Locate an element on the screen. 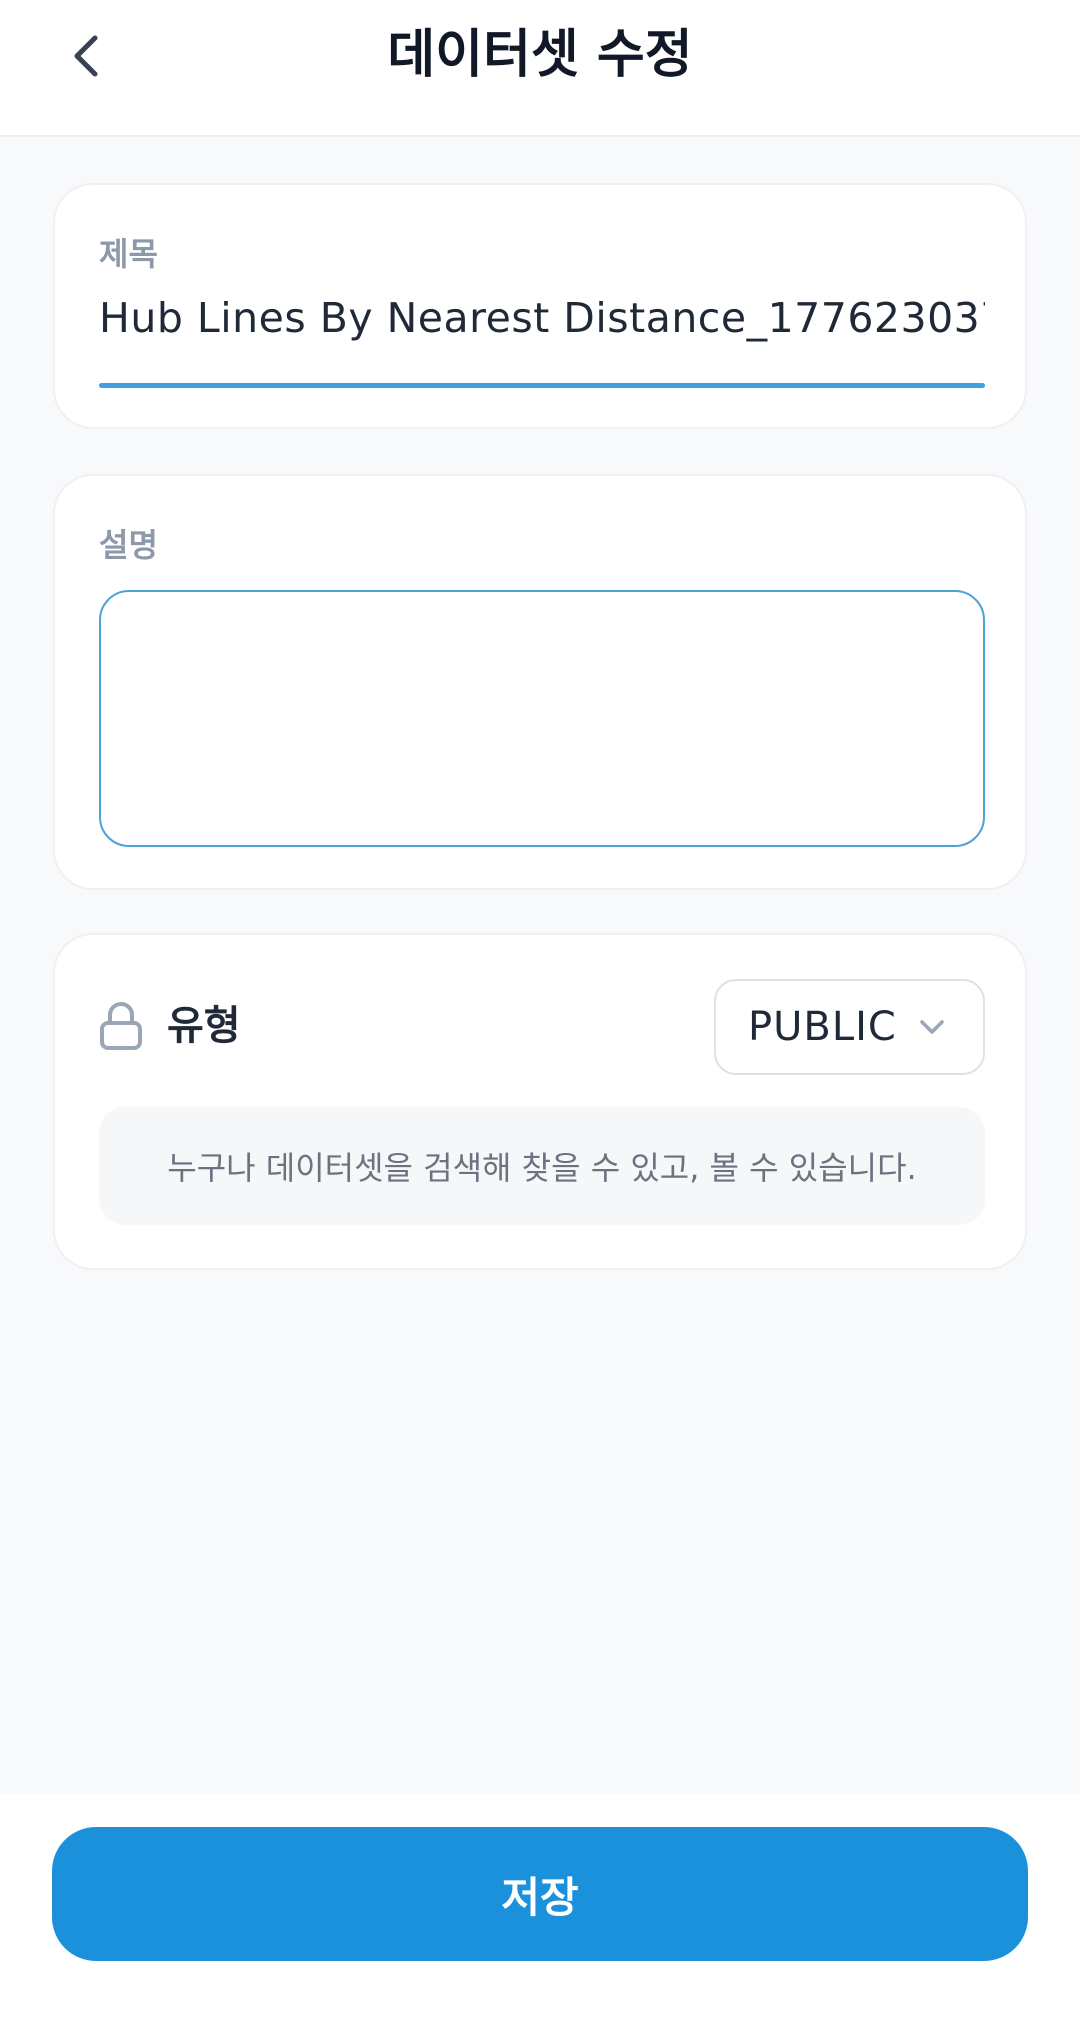 This screenshot has height=2028, width=1080. visibility-select: PUBLIC is located at coordinates (849, 1027).